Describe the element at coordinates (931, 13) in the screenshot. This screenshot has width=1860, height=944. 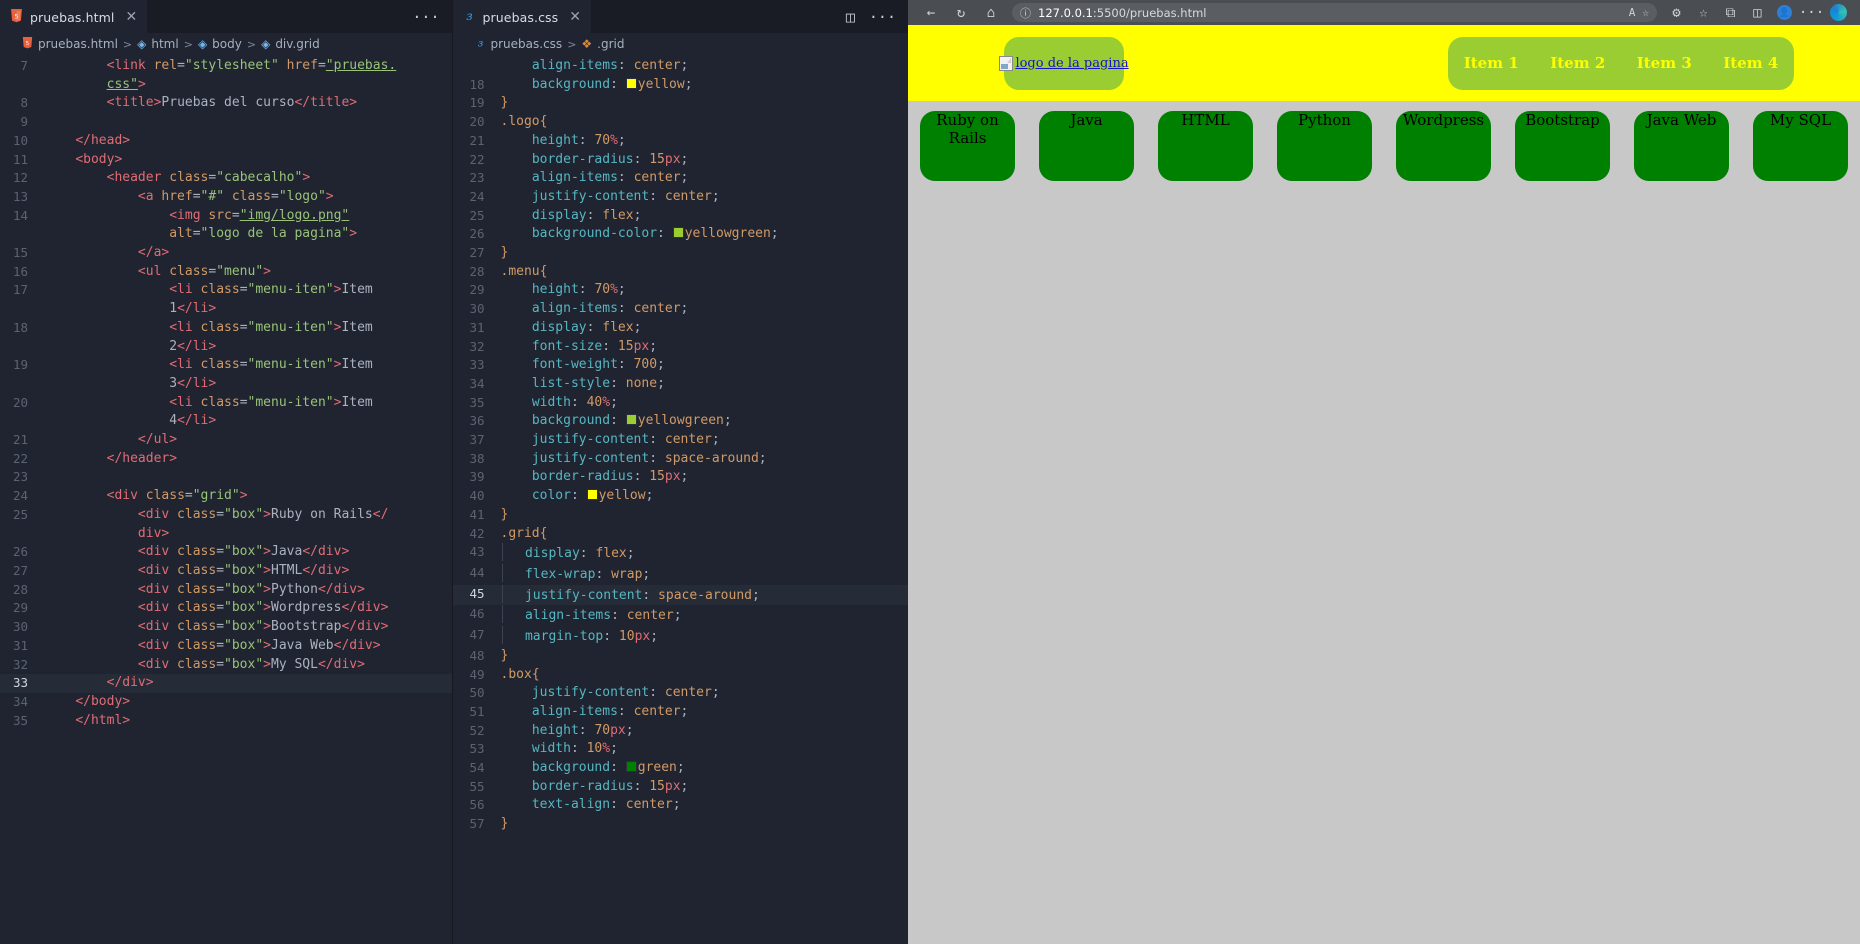
I see `back-button: ←` at that location.